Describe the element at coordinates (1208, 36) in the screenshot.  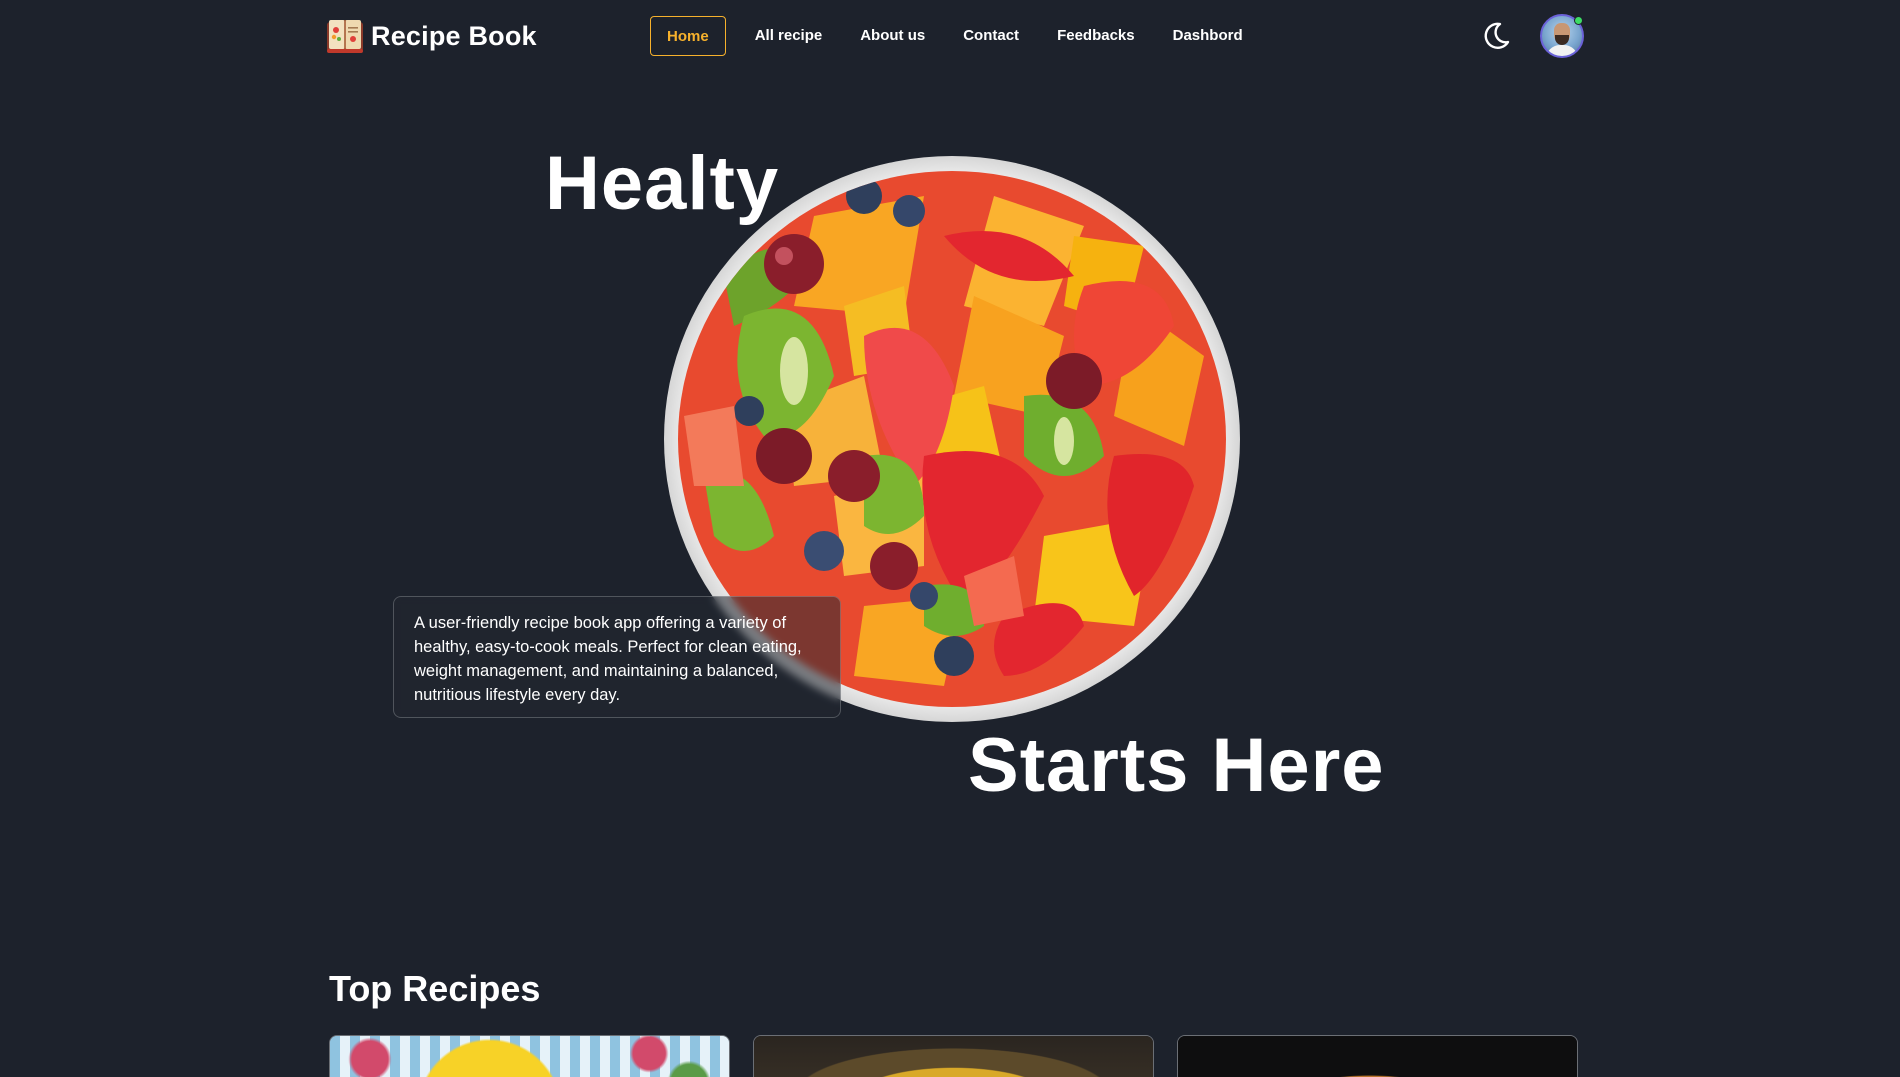
I see `nav-dashbord: Dashbord` at that location.